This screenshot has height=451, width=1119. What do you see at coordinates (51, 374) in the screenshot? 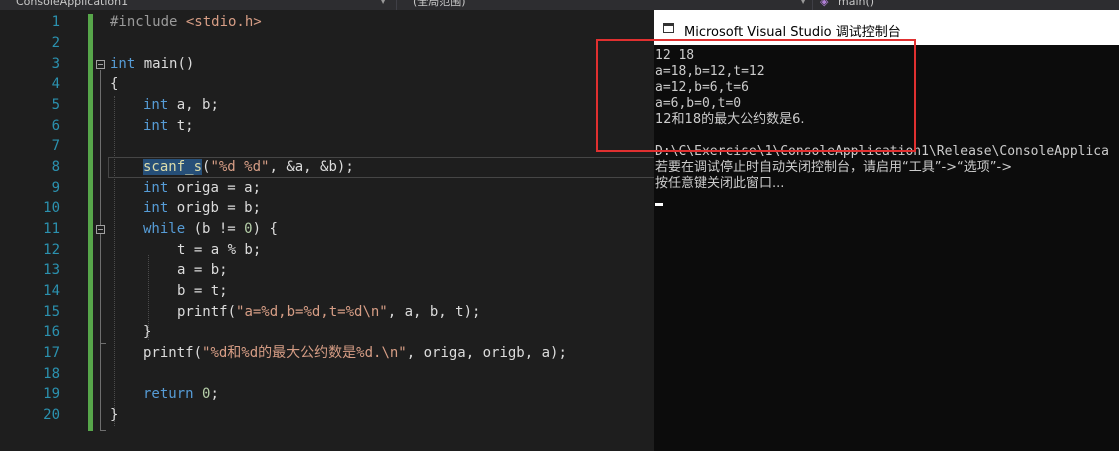
I see `line-number: 18` at bounding box center [51, 374].